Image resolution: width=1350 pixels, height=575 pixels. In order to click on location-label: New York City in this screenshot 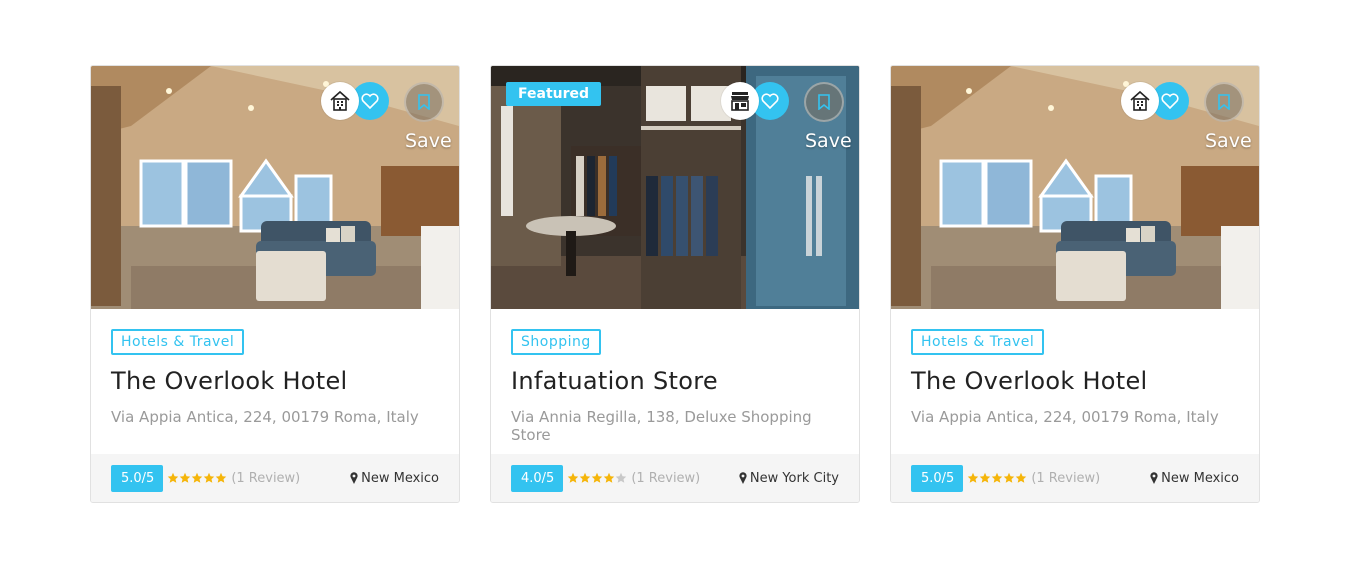, I will do `click(794, 478)`.